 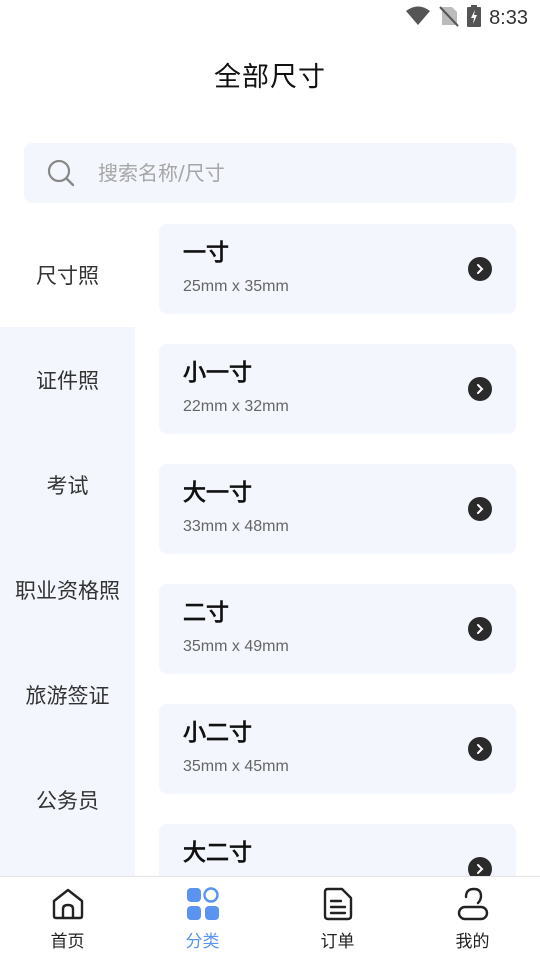 I want to click on size-name: 小二寸, so click(x=217, y=733).